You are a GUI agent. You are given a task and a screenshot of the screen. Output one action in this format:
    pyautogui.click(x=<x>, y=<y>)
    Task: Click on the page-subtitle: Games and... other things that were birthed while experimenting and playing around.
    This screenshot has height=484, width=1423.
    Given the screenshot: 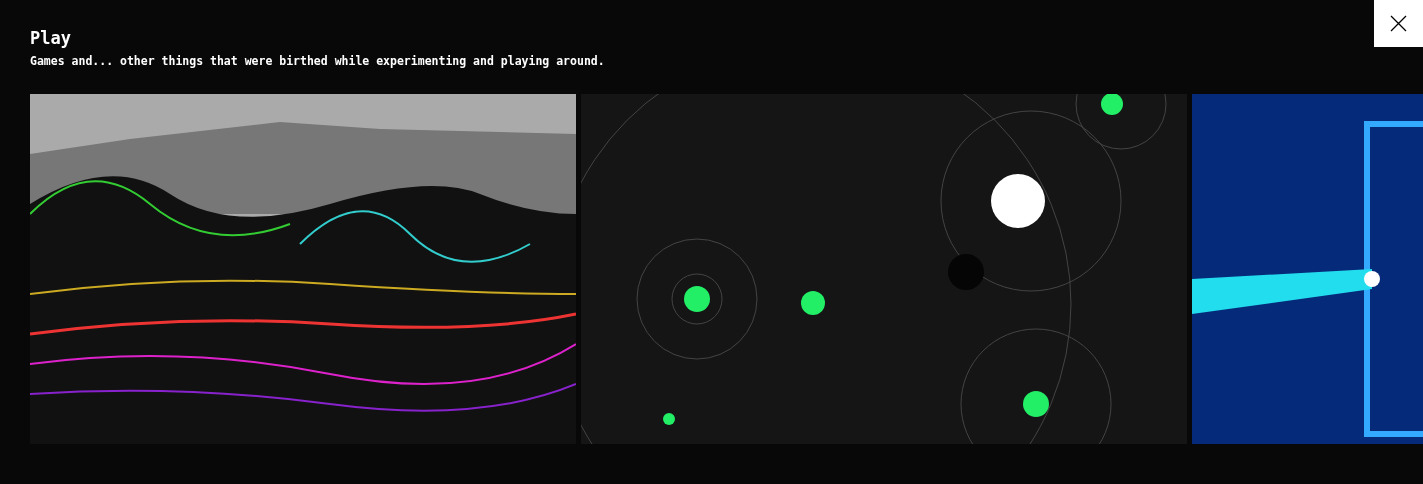 What is the action you would take?
    pyautogui.click(x=318, y=61)
    